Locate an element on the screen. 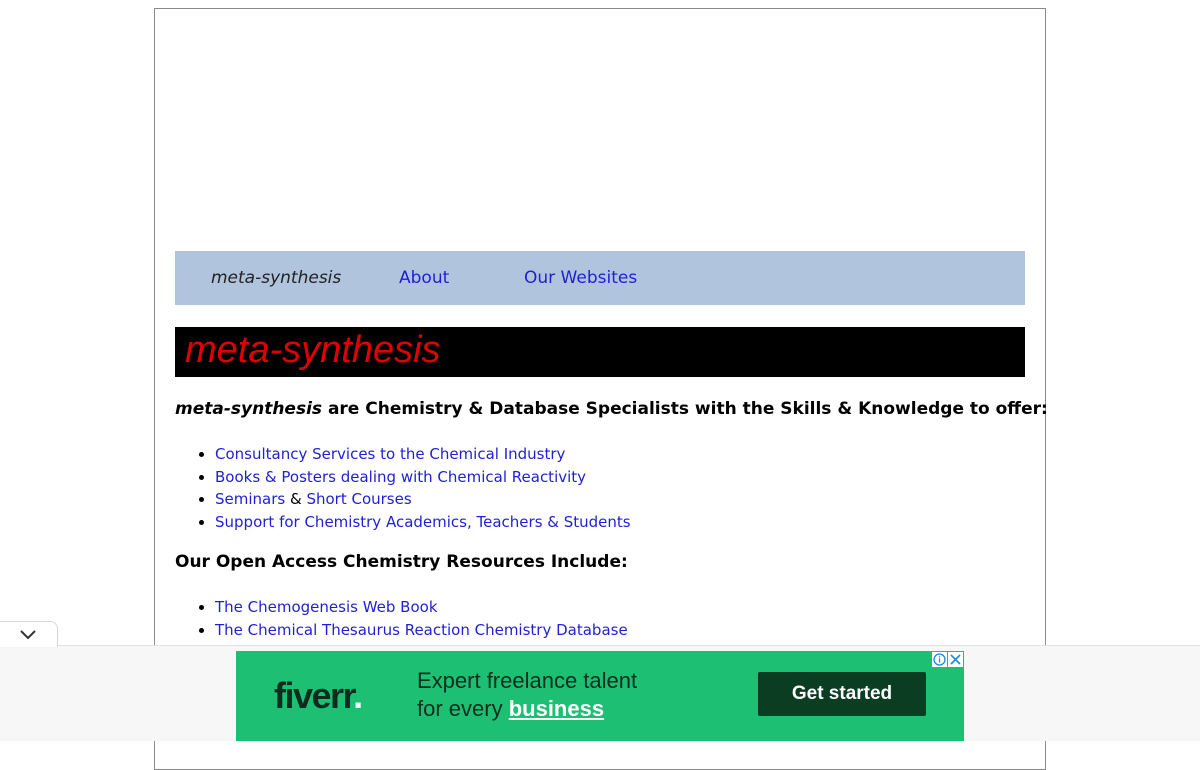  nav-bar: meta-synthesis About Our Websites is located at coordinates (600, 278).